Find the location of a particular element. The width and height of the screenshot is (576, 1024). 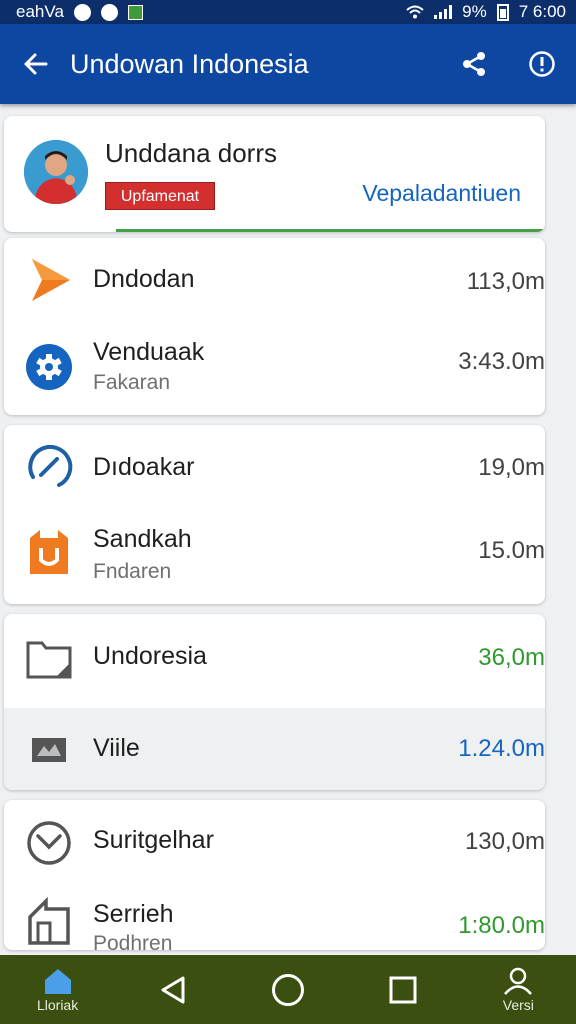

nav-back is located at coordinates (173, 989).